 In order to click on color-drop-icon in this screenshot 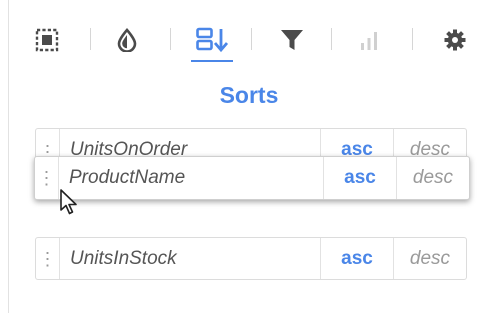, I will do `click(127, 40)`.